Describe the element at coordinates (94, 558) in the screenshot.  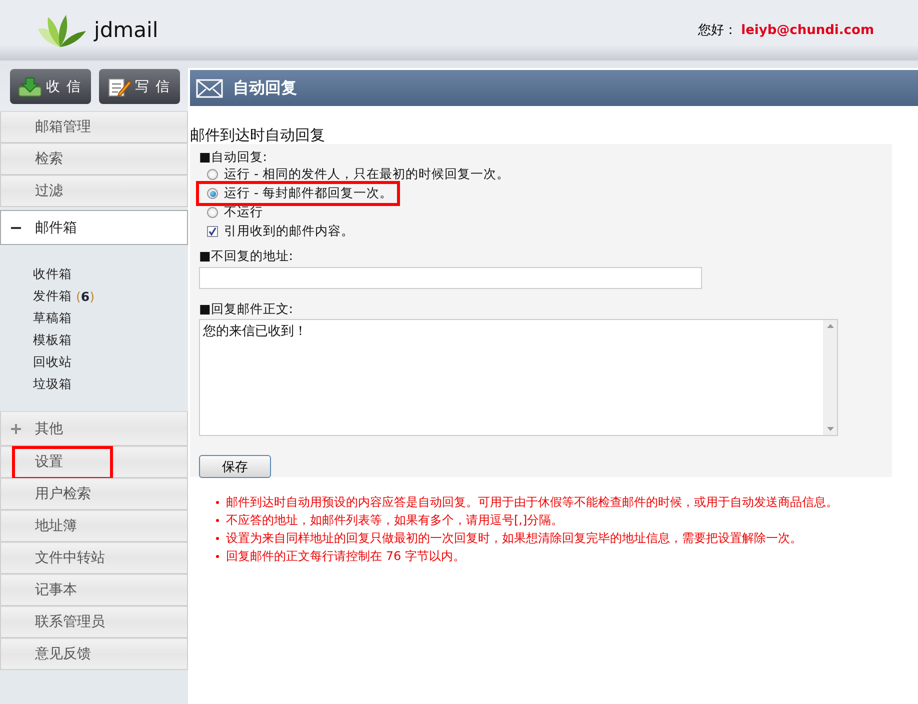
I see `sidebar-item: 文件中转站` at that location.